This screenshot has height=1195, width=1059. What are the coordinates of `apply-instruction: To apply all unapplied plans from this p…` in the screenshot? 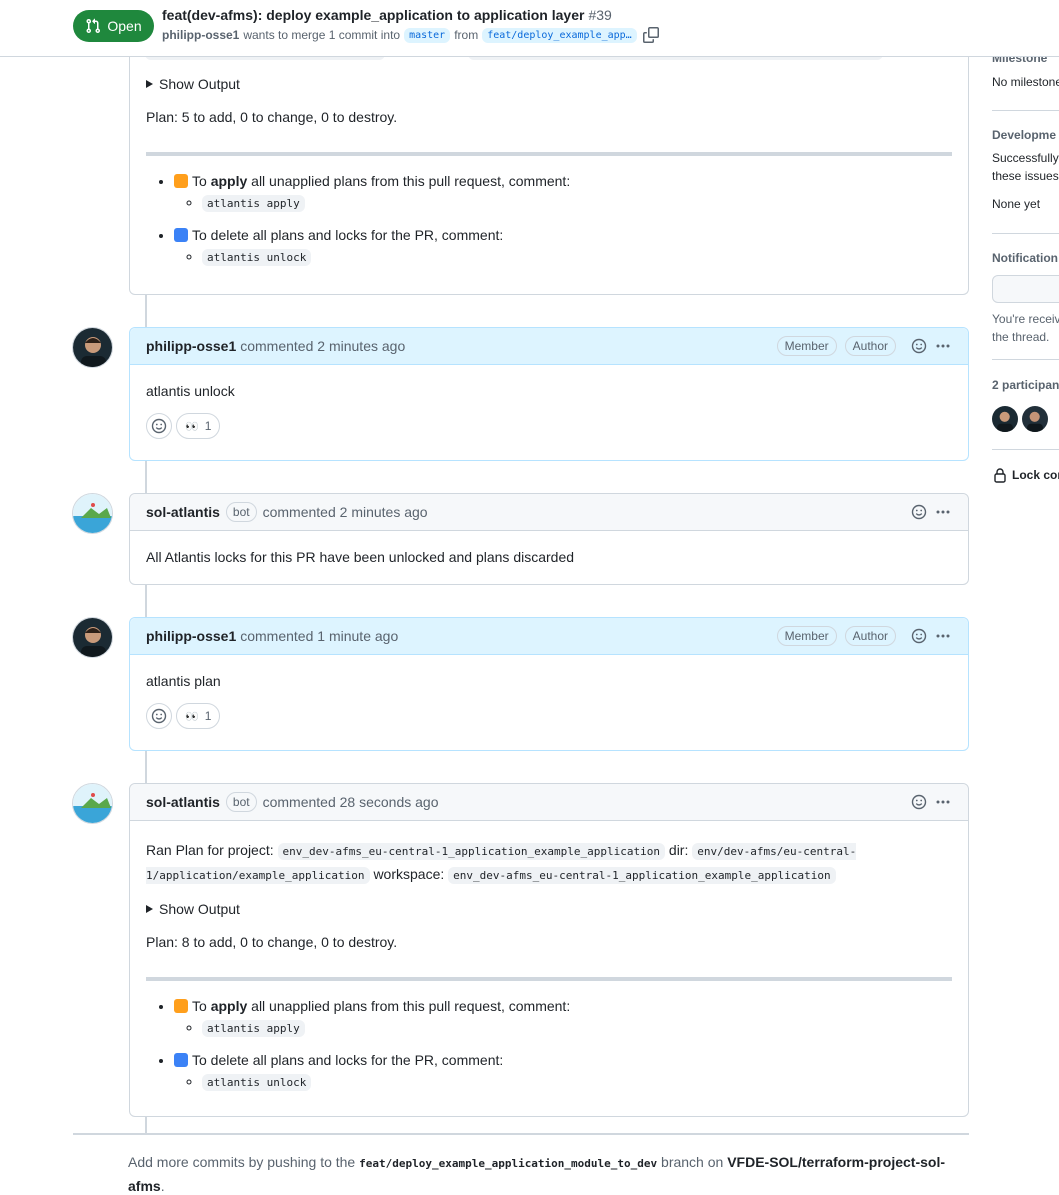 It's located at (563, 1017).